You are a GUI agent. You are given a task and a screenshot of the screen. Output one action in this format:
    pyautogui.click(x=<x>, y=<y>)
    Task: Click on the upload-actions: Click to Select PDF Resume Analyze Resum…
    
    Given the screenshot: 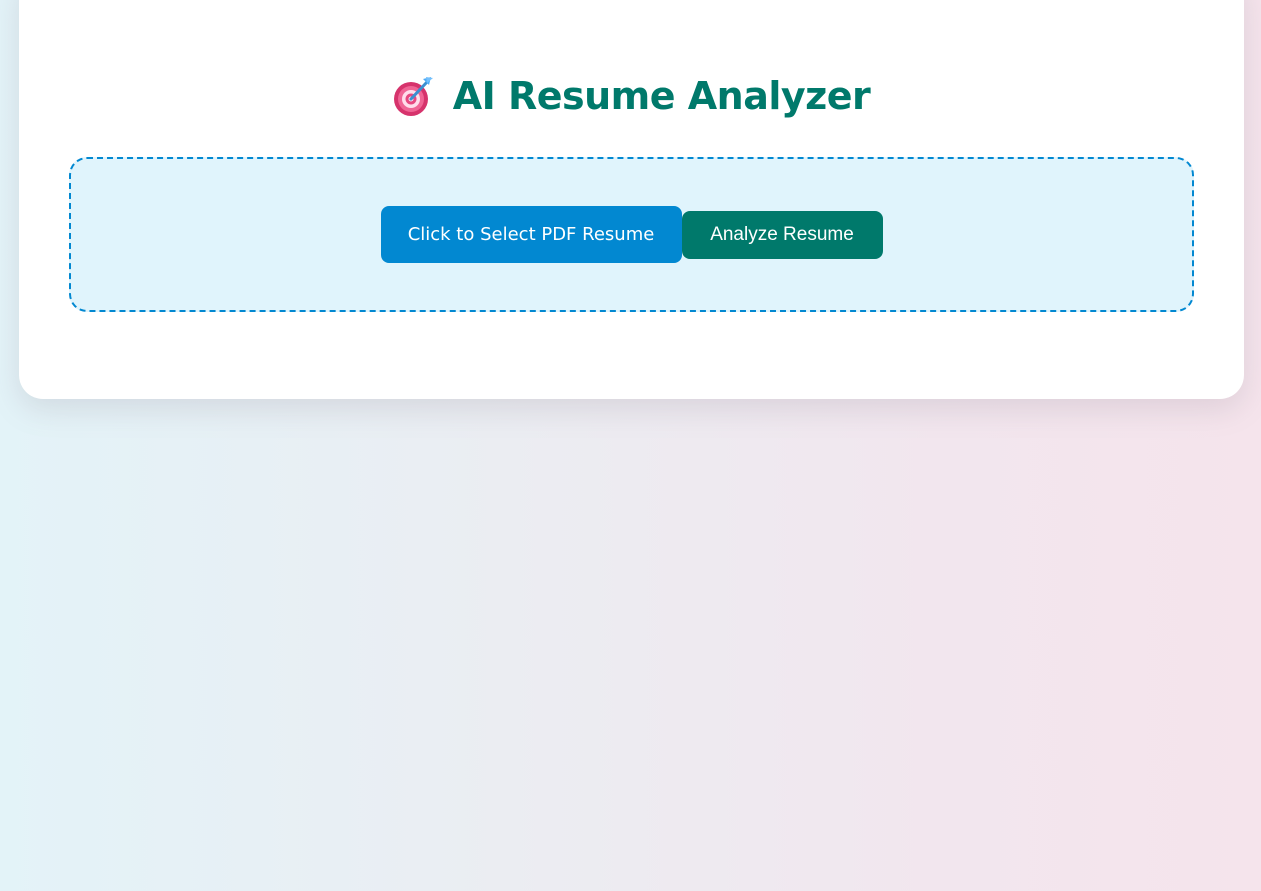 What is the action you would take?
    pyautogui.click(x=631, y=234)
    